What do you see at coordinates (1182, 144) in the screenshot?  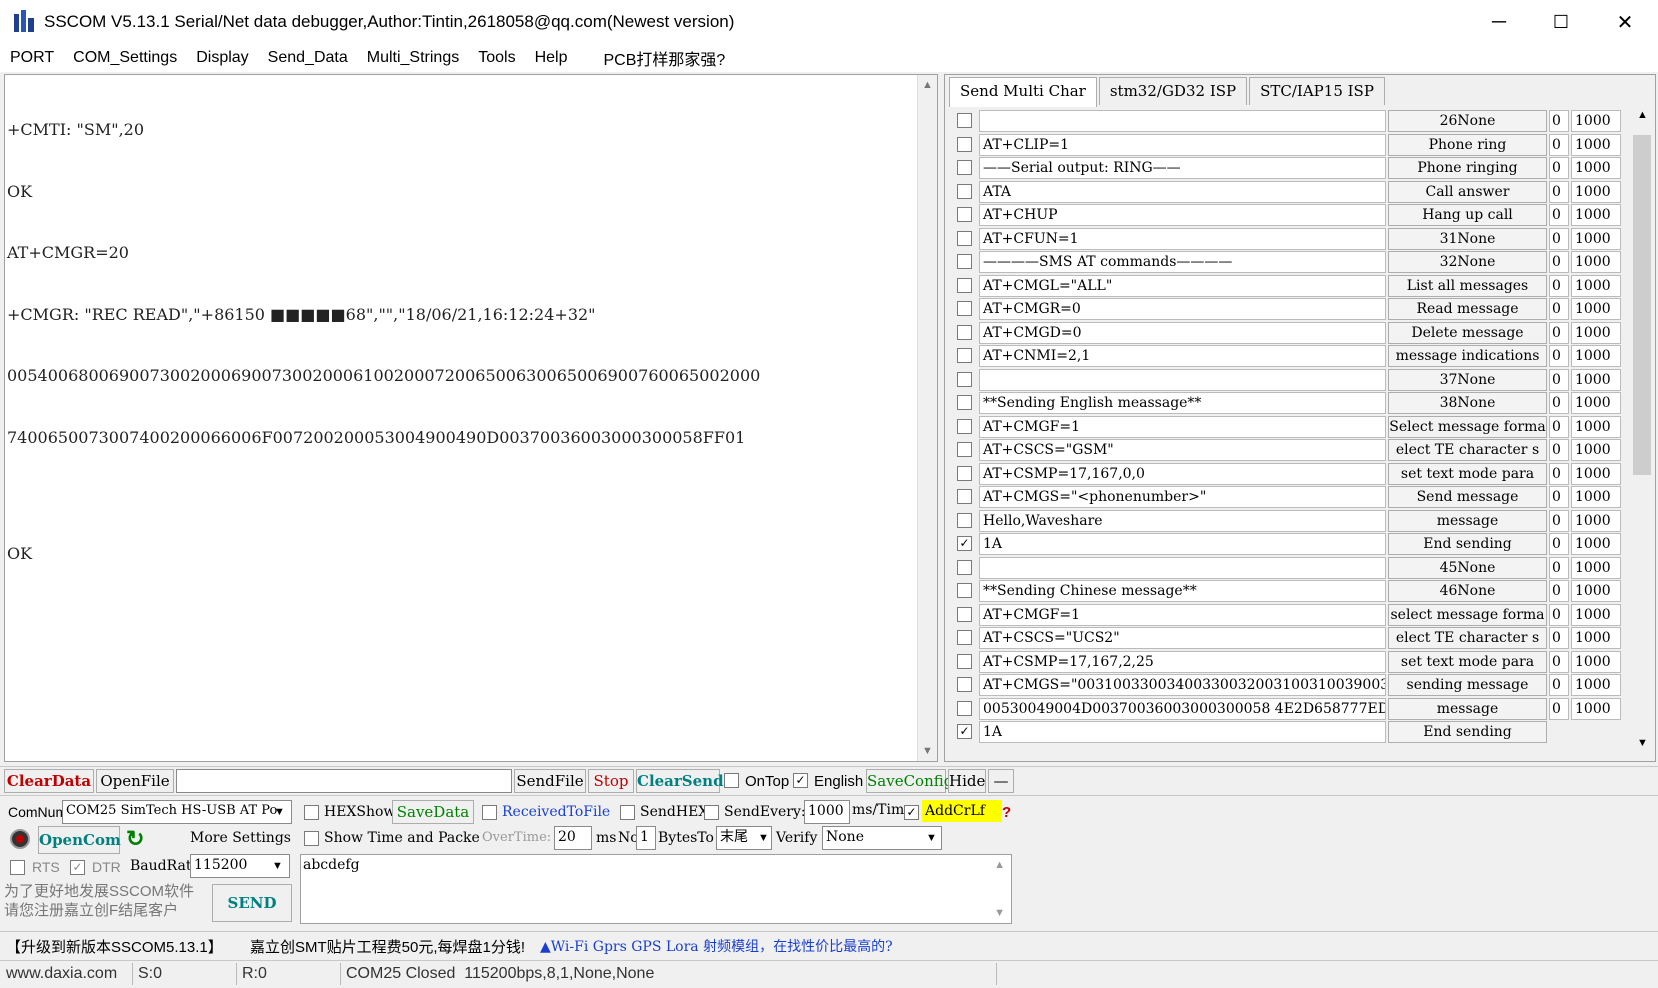 I see `row-command-input: AT+CLIP=1` at bounding box center [1182, 144].